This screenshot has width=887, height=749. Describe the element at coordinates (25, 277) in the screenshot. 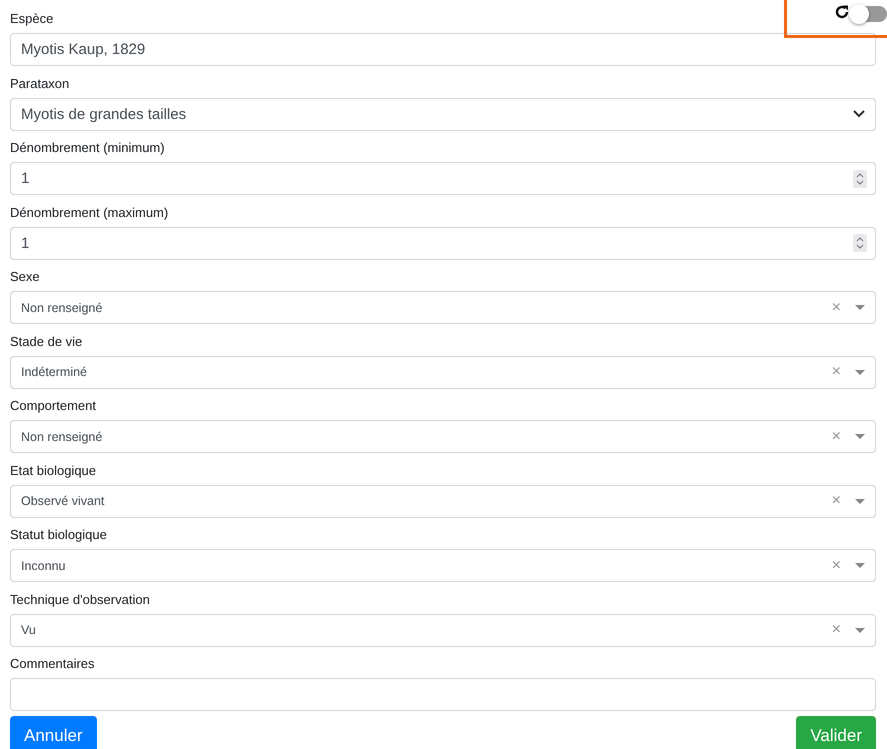

I see `field-label: Sexe` at that location.